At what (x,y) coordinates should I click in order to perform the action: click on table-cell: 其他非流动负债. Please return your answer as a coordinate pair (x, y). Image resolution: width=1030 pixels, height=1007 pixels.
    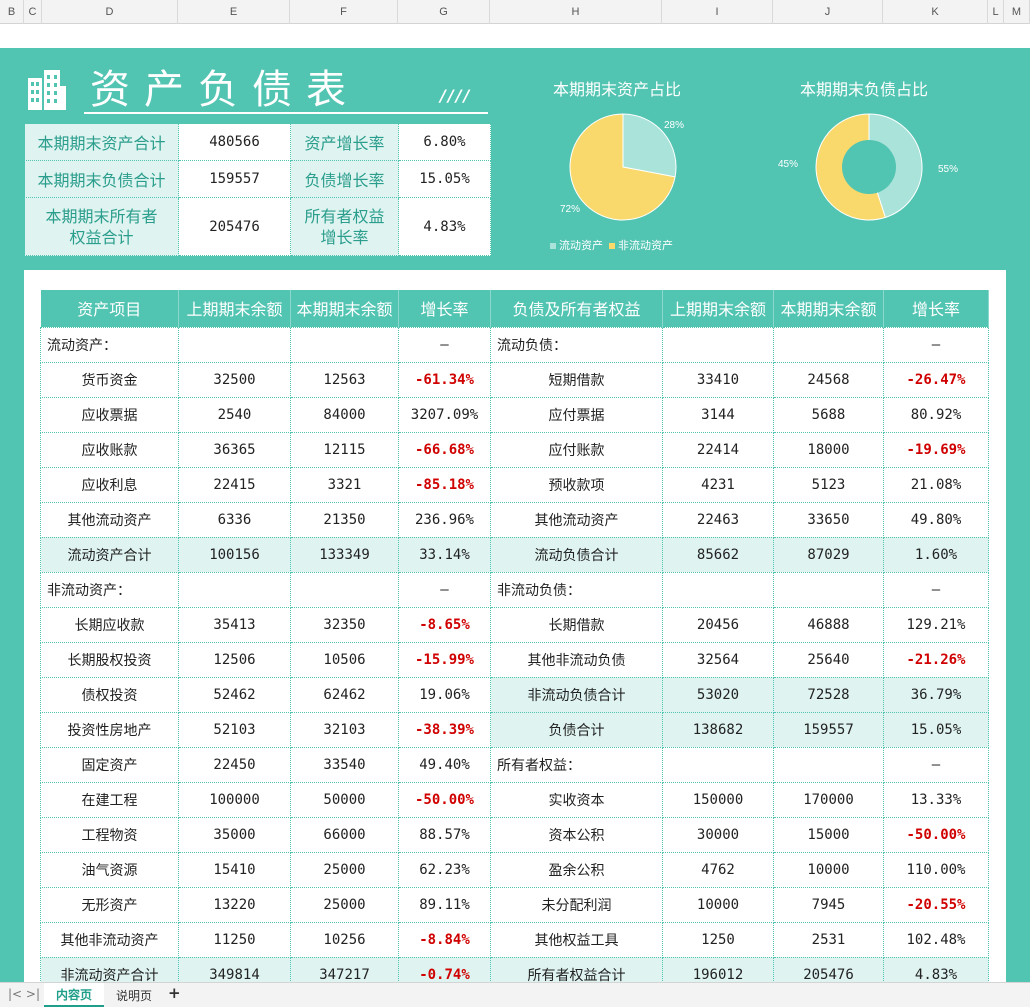
    Looking at the image, I should click on (576, 659).